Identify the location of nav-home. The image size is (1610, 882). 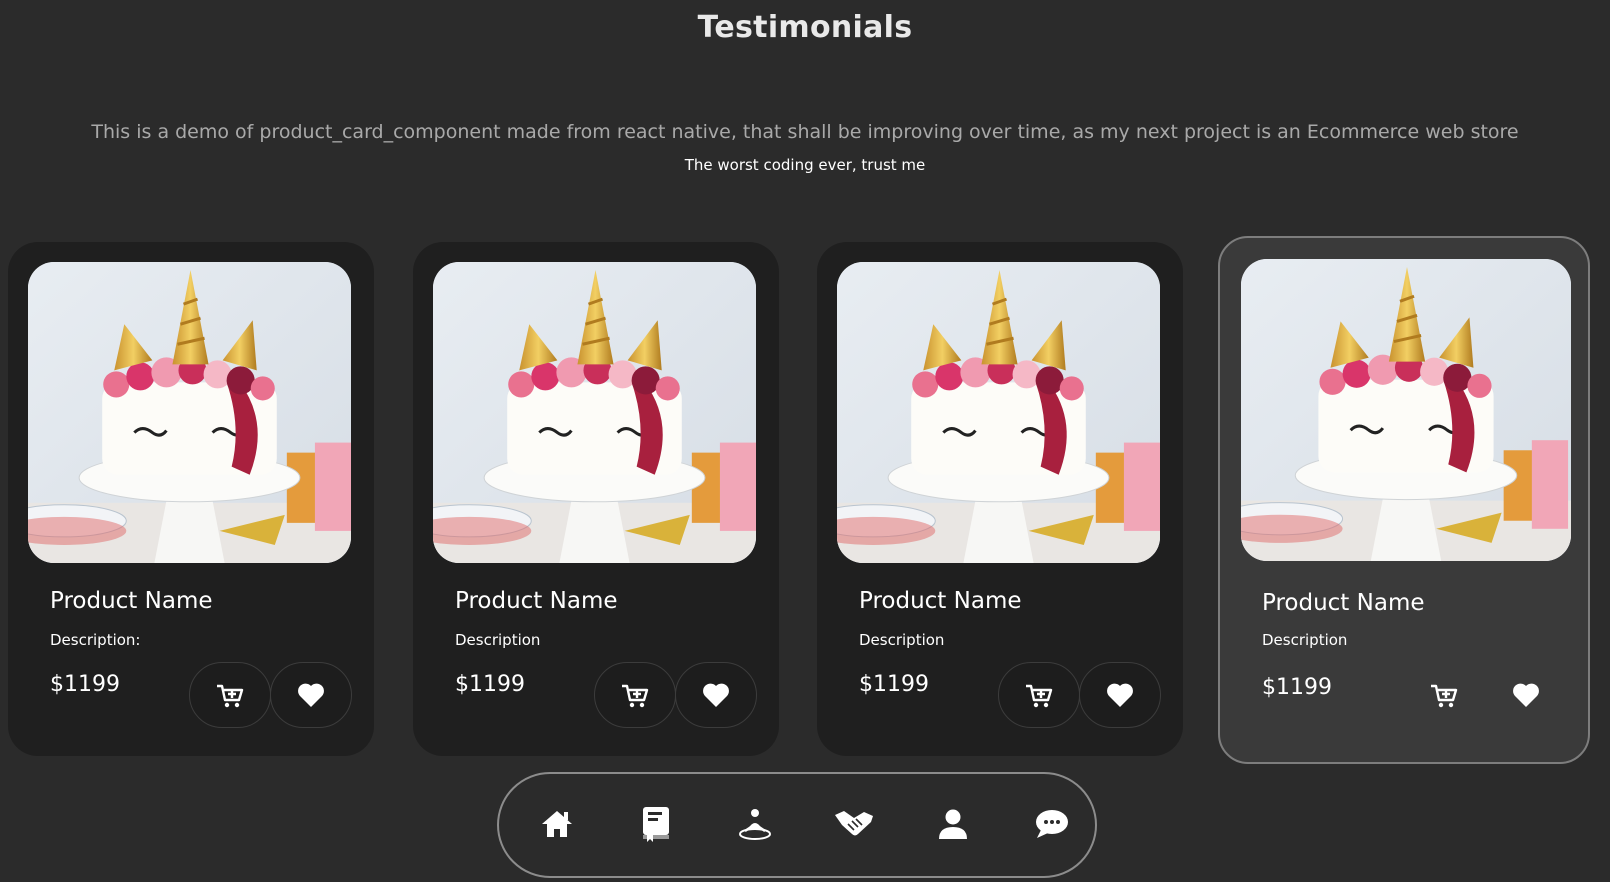
(557, 826).